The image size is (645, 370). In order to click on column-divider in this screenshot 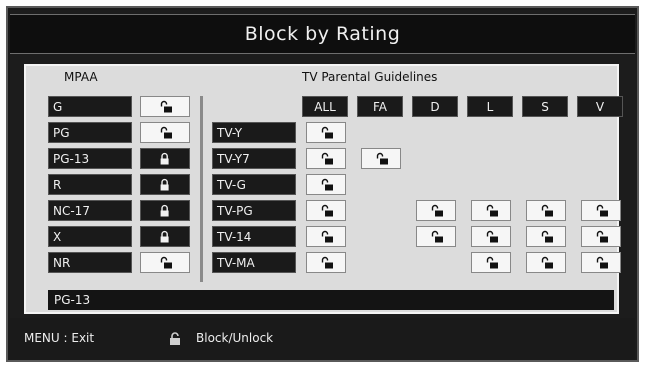, I will do `click(201, 189)`.